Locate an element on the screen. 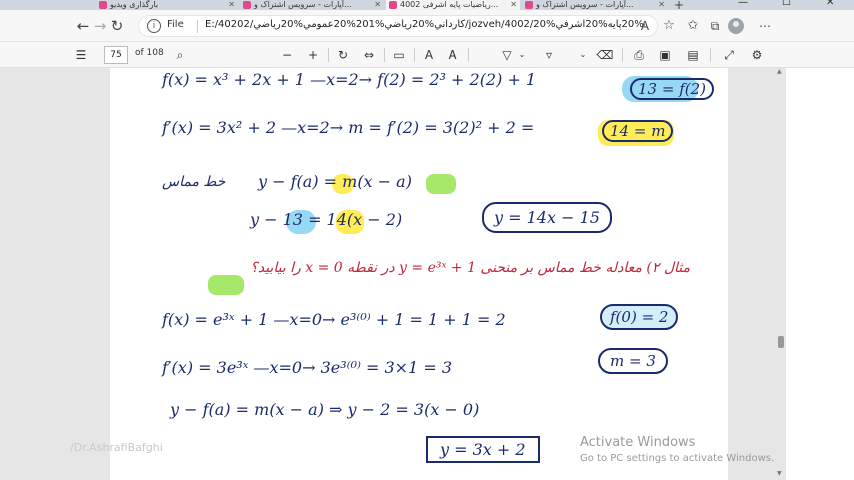  read-aloud-icon: A is located at coordinates (645, 26).